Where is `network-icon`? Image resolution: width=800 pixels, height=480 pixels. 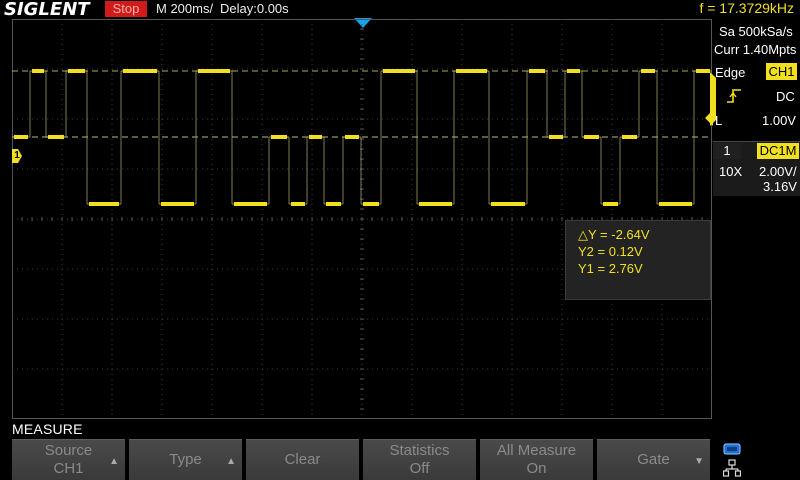
network-icon is located at coordinates (732, 468).